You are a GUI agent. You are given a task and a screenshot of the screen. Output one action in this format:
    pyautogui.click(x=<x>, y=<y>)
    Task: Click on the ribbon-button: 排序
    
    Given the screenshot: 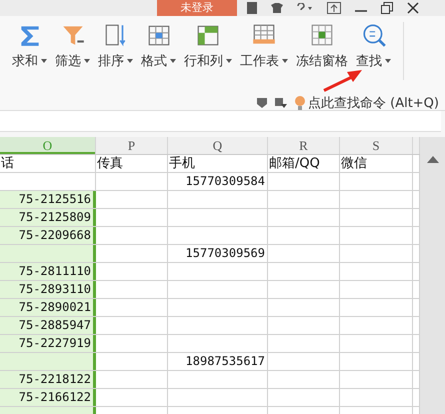 What is the action you would take?
    pyautogui.click(x=115, y=61)
    